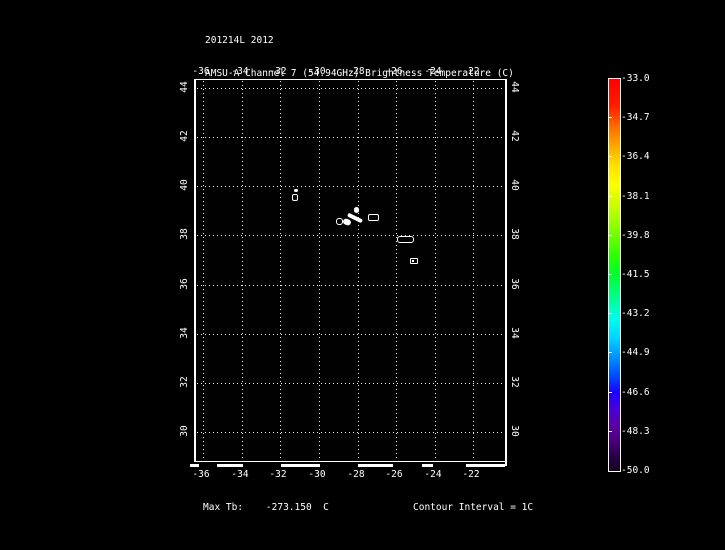 The width and height of the screenshot is (725, 550). I want to click on x-tick-label-bottom: -32, so click(278, 474).